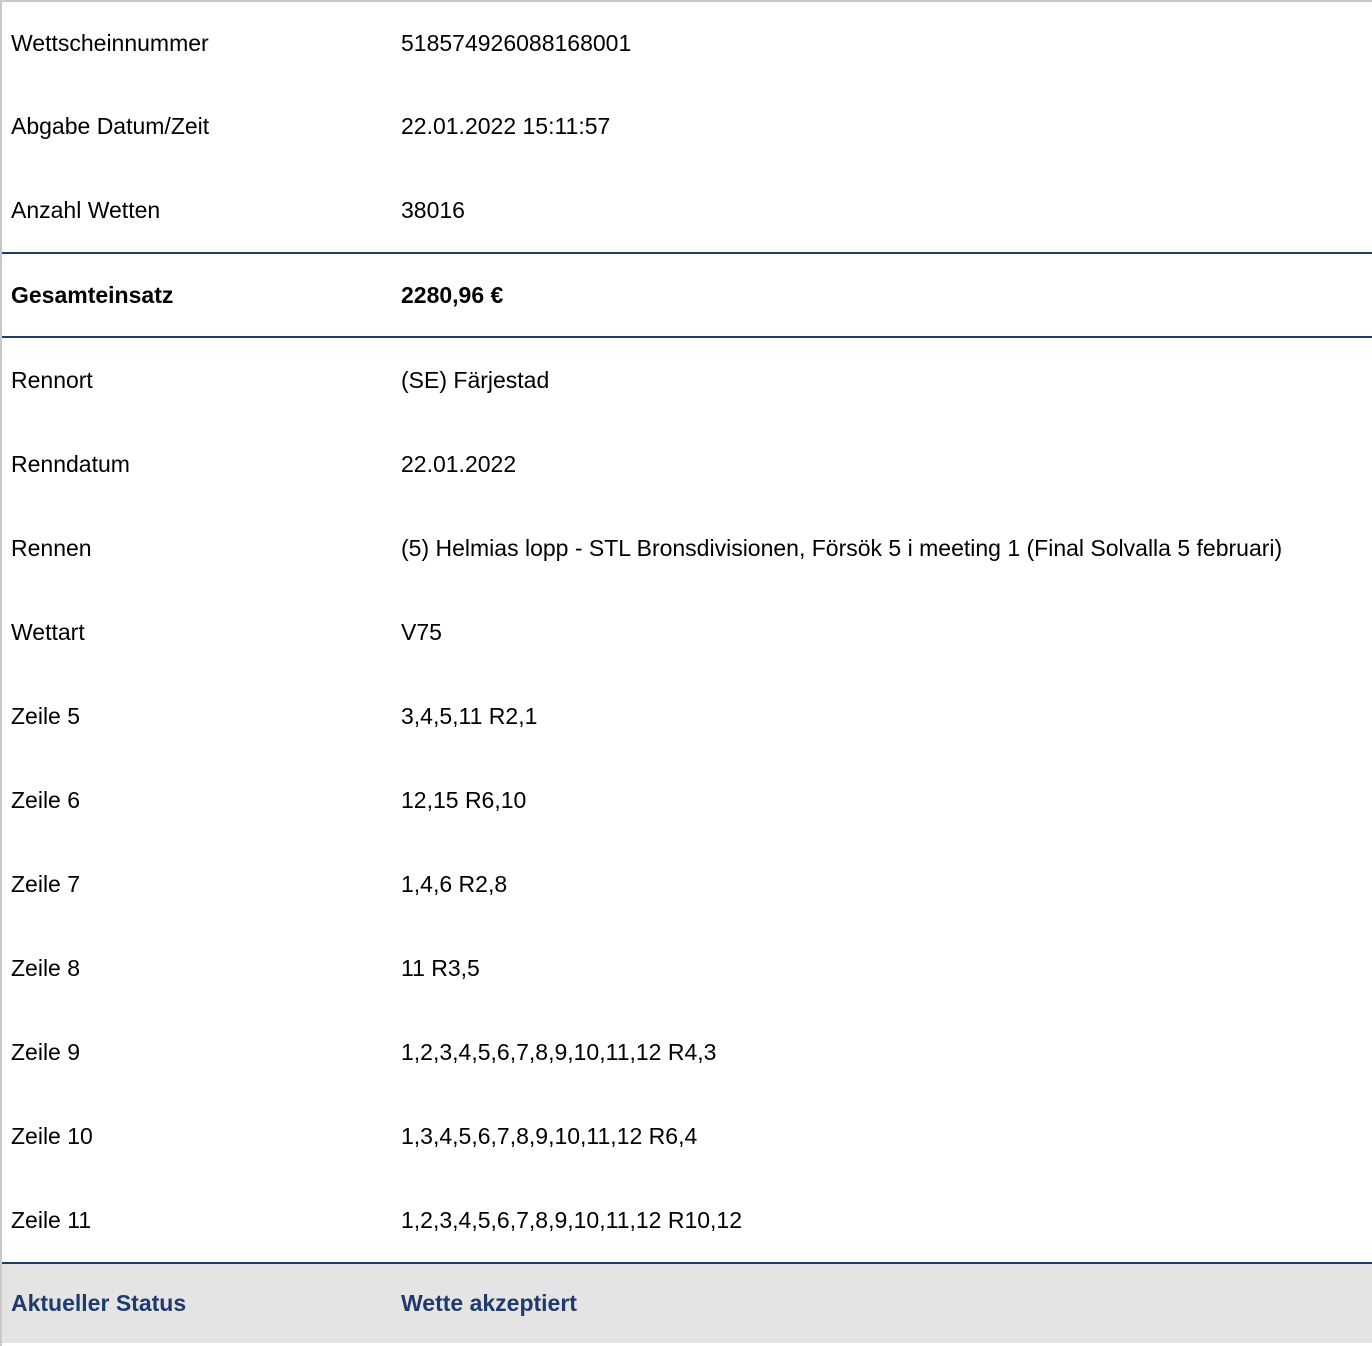 The image size is (1372, 1346). What do you see at coordinates (92, 294) in the screenshot?
I see `total-stake-label: Gesamteinsatz` at bounding box center [92, 294].